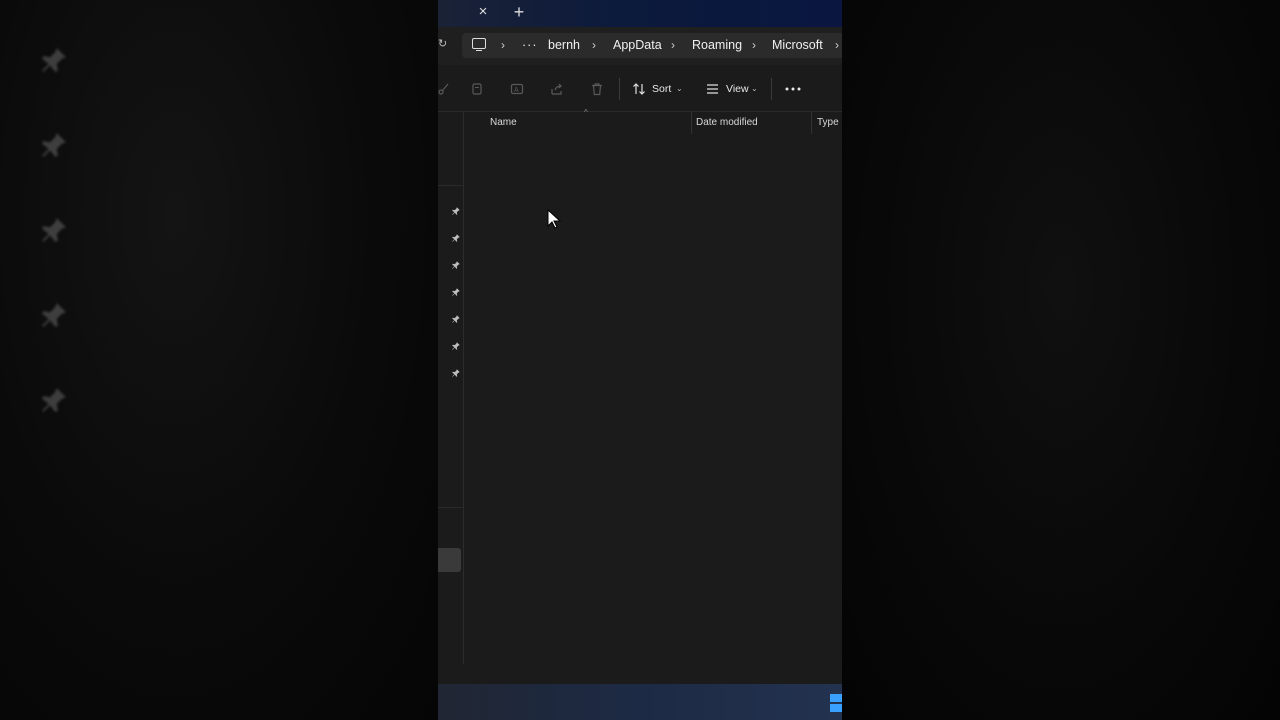 This screenshot has width=1280, height=720. I want to click on status-bar, so click(640, 674).